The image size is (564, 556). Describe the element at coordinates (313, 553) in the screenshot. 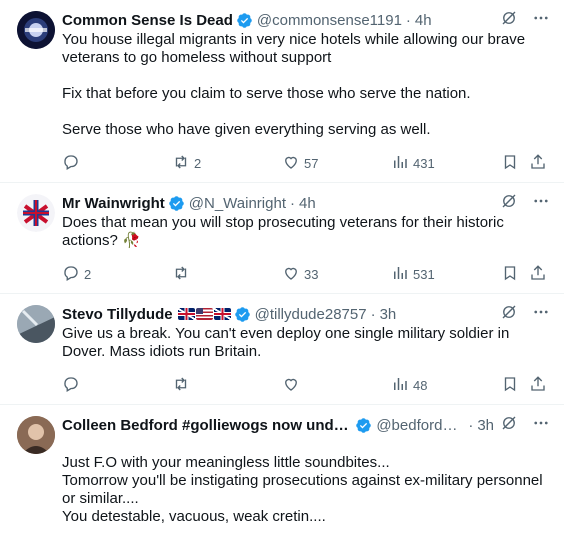

I see `action-bar: 1 6 109` at that location.